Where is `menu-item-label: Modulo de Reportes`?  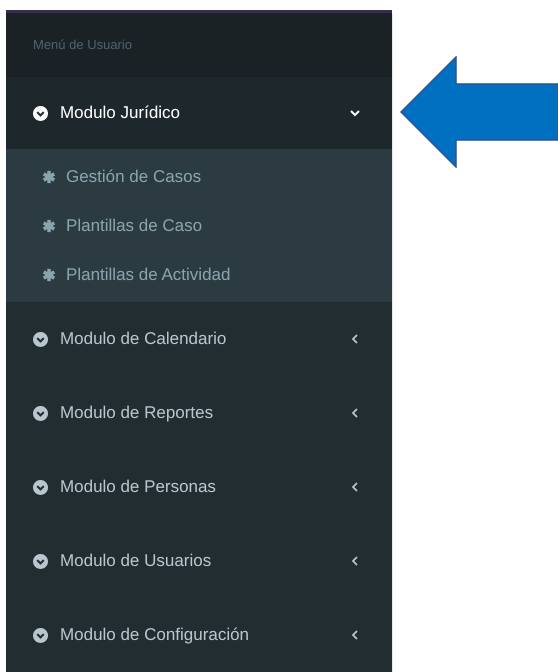
menu-item-label: Modulo de Reportes is located at coordinates (137, 413).